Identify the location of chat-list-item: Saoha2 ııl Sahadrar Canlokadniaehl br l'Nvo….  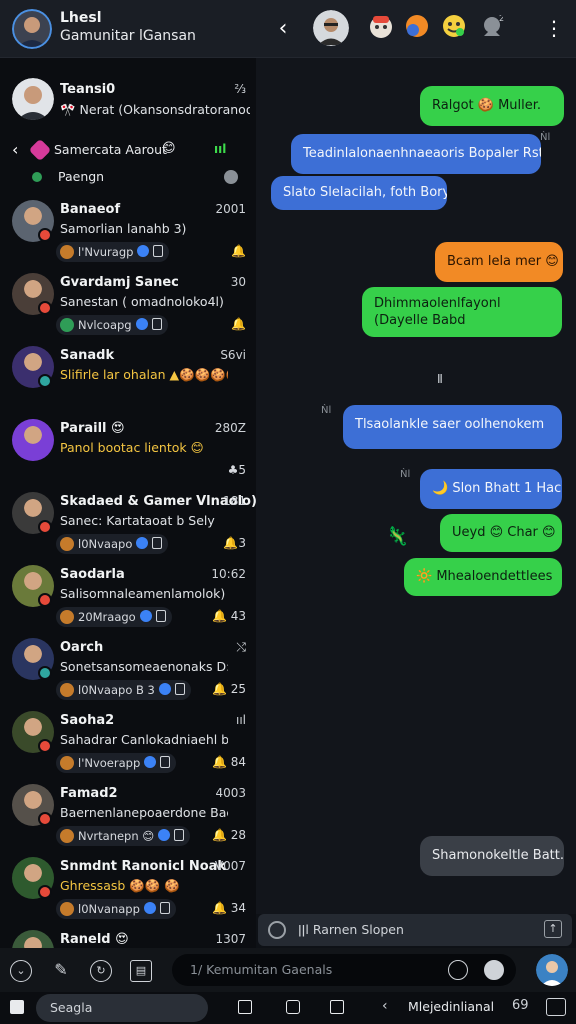
(128, 741).